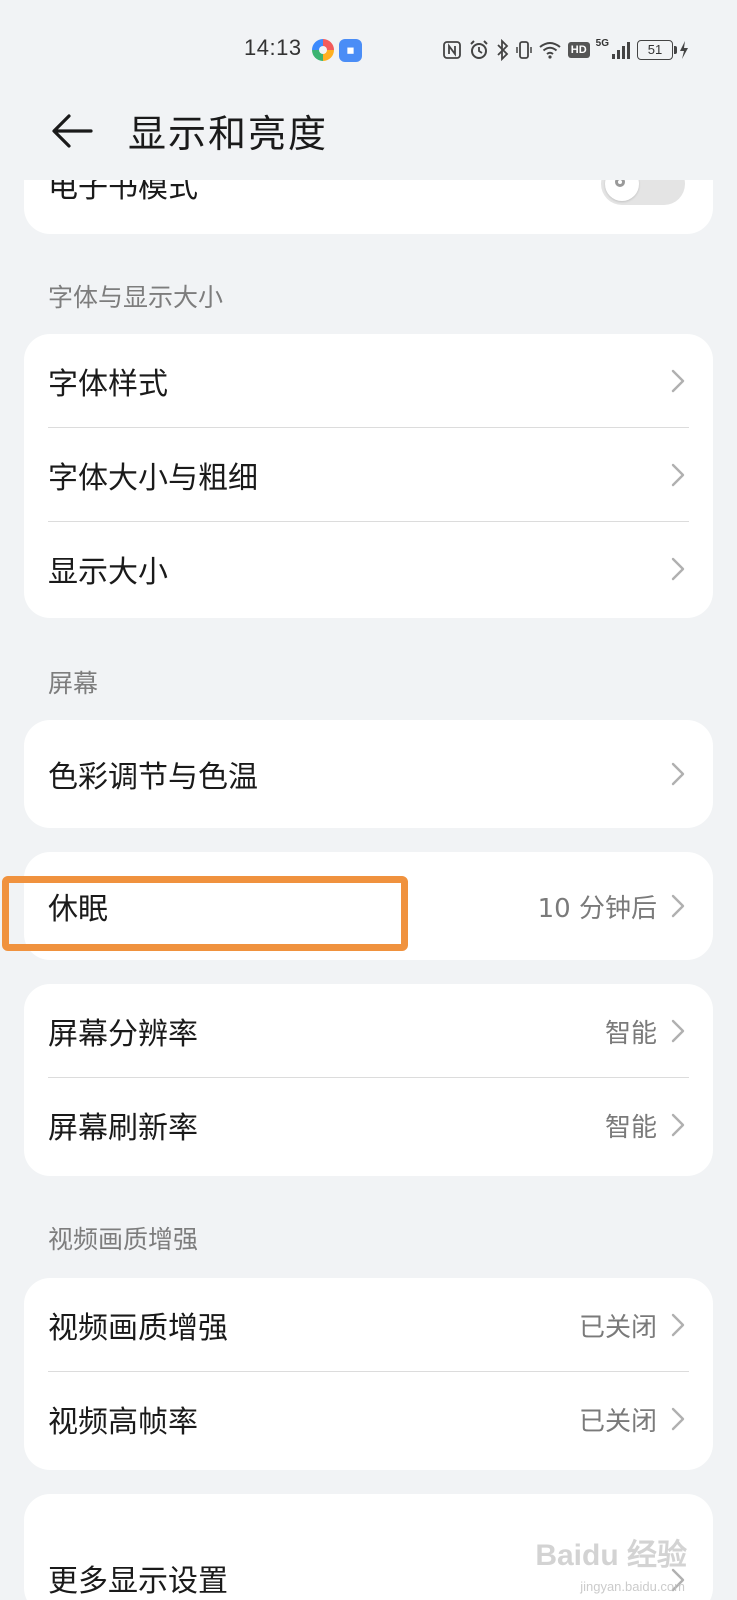 This screenshot has width=737, height=1600. I want to click on network-type-label: 5G, so click(602, 43).